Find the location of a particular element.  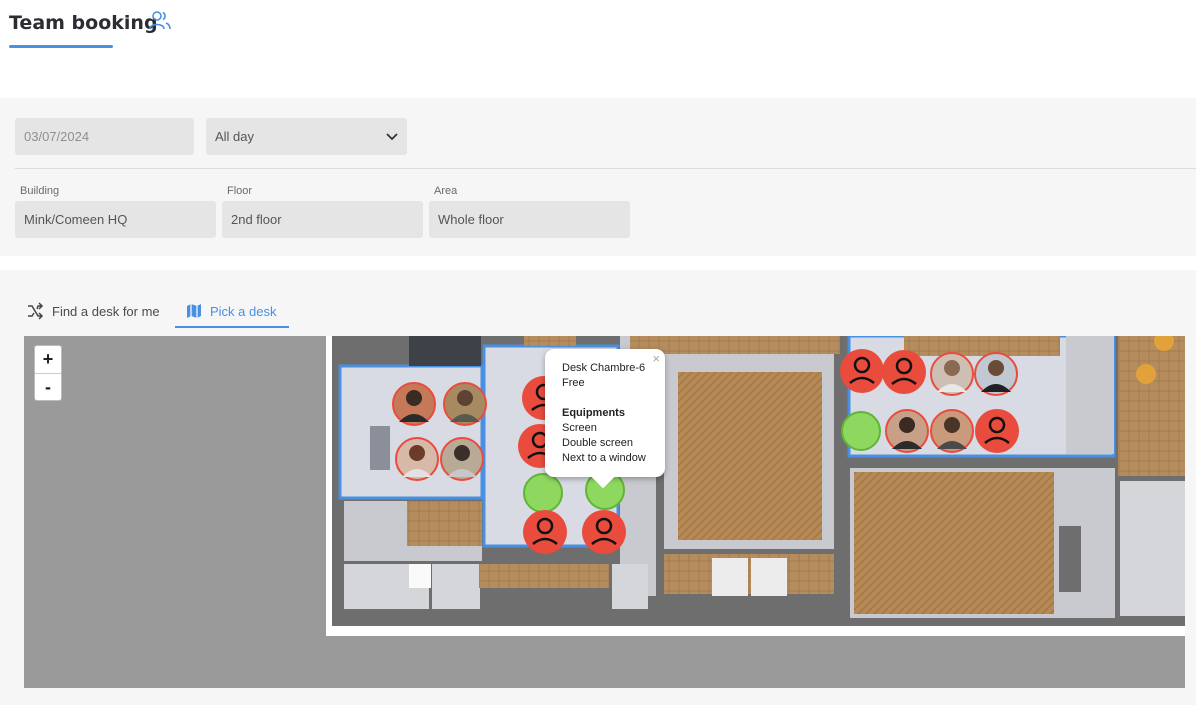

shuffle-icon is located at coordinates (36, 311).